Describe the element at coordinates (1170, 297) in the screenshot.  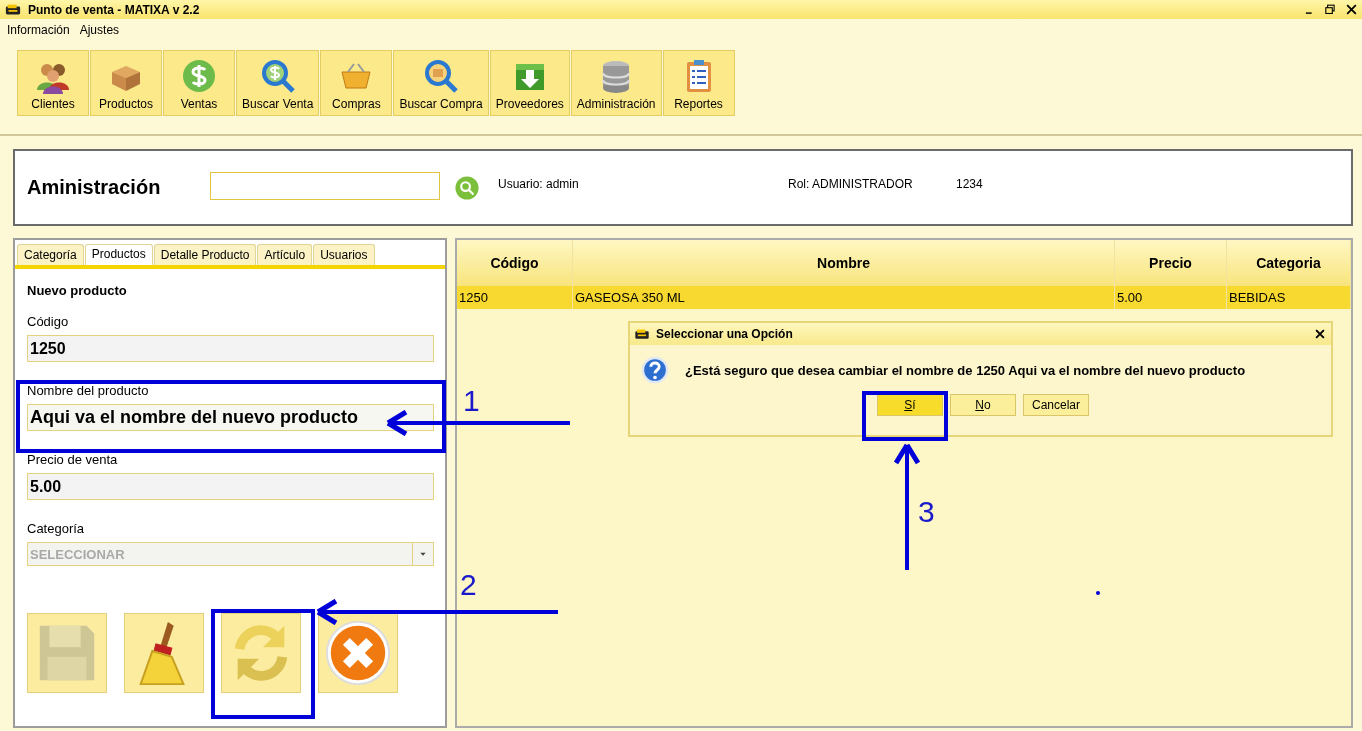
I see `table-cell: 5.00` at that location.